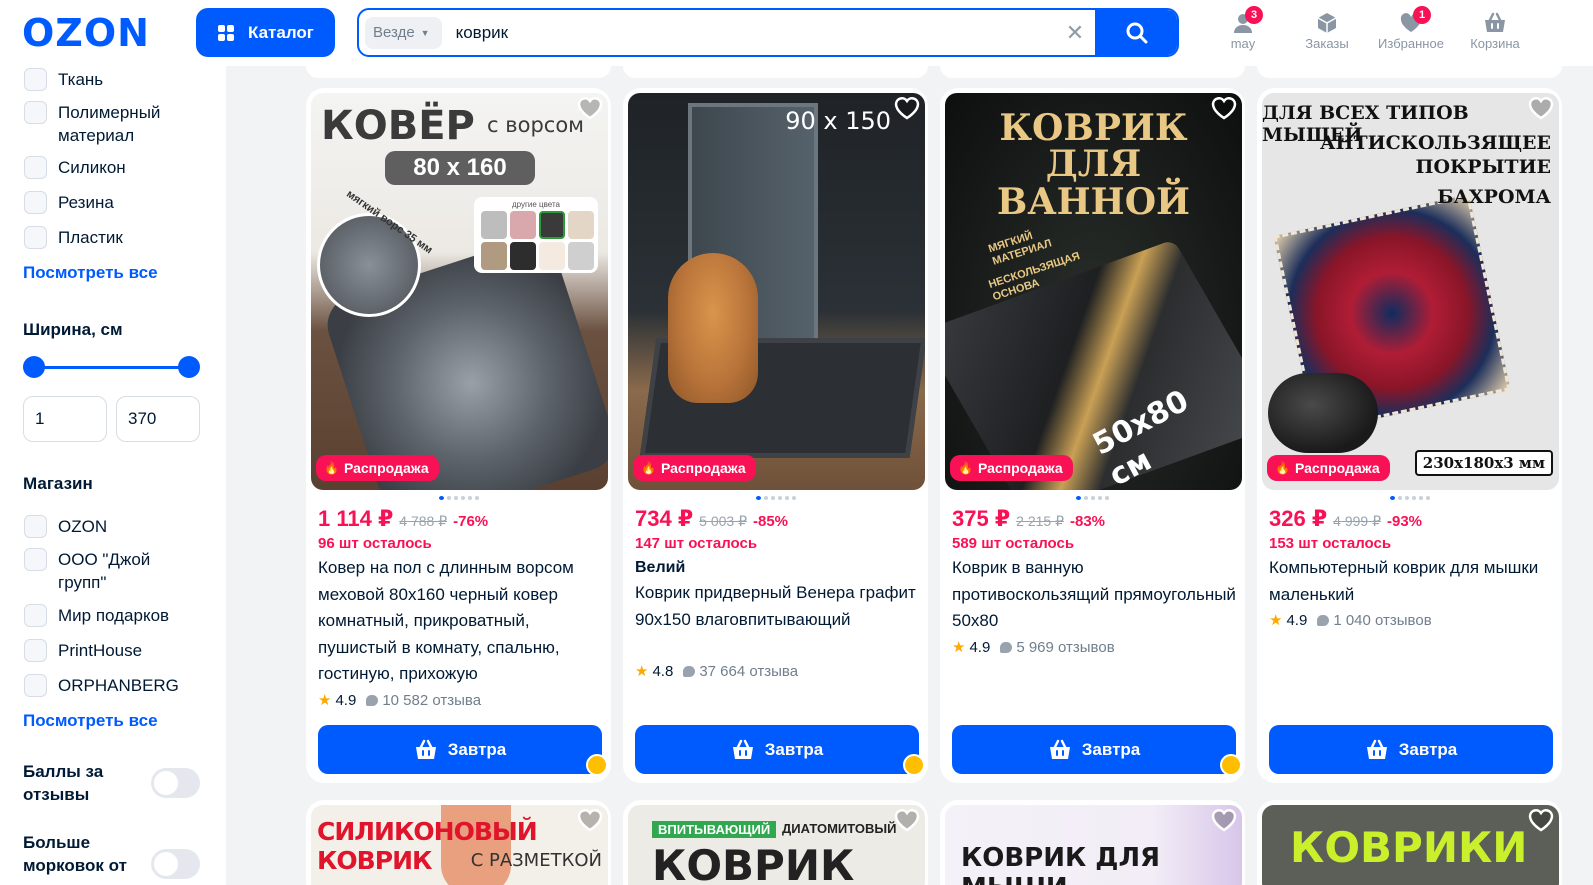 This screenshot has height=885, width=1593. Describe the element at coordinates (1243, 43) in the screenshot. I see `profile-label: may` at that location.